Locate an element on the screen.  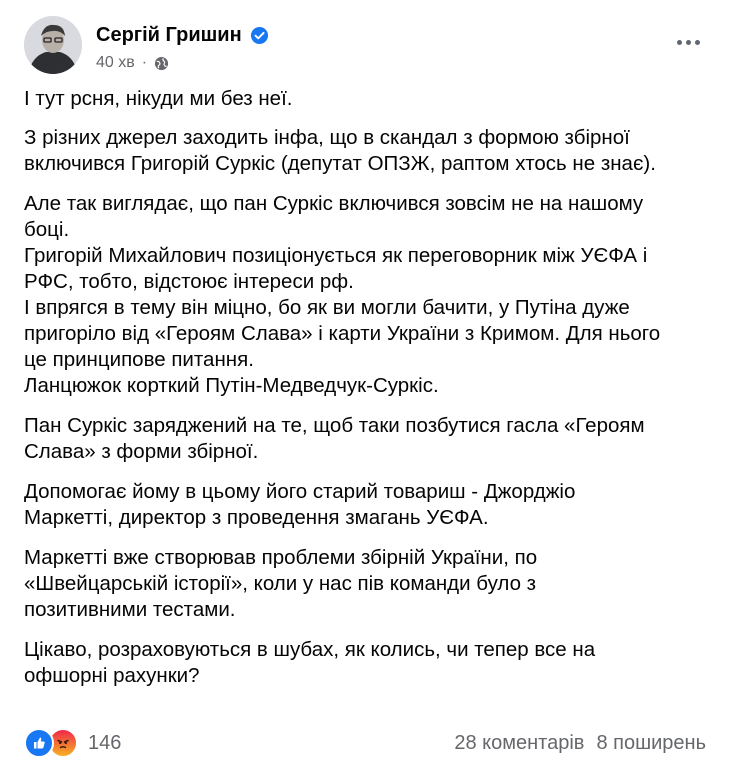
post-meta: 40 хв · is located at coordinates (132, 63).